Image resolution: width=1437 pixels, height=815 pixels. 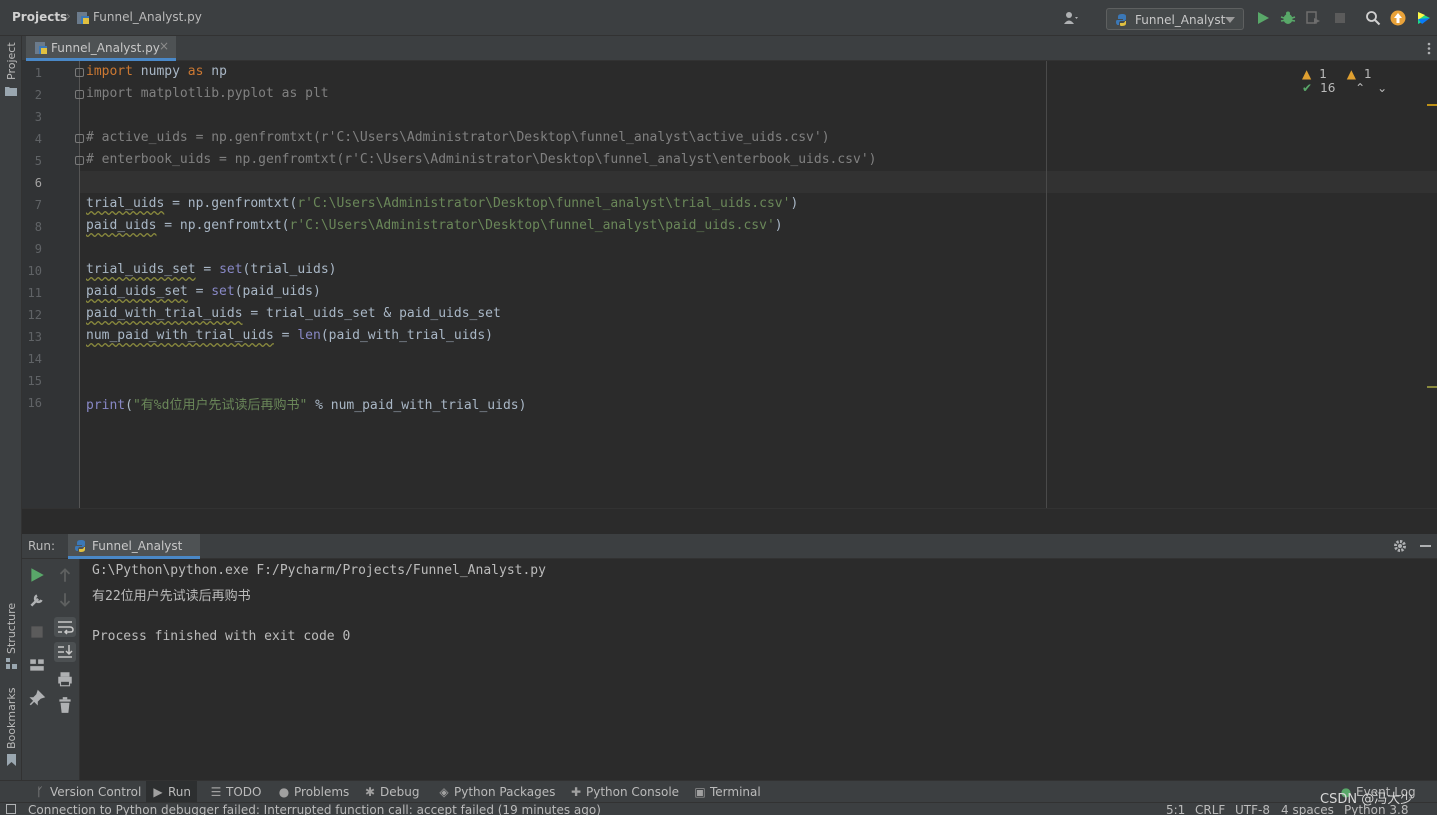 What do you see at coordinates (211, 269) in the screenshot?
I see `code-line-10: trial_uids_set = set(trial_uids)` at bounding box center [211, 269].